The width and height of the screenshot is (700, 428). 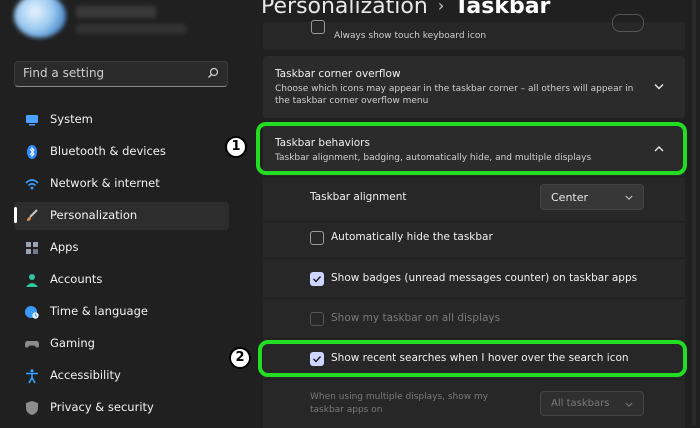 I want to click on touch-keyboard-checkbox, so click(x=318, y=27).